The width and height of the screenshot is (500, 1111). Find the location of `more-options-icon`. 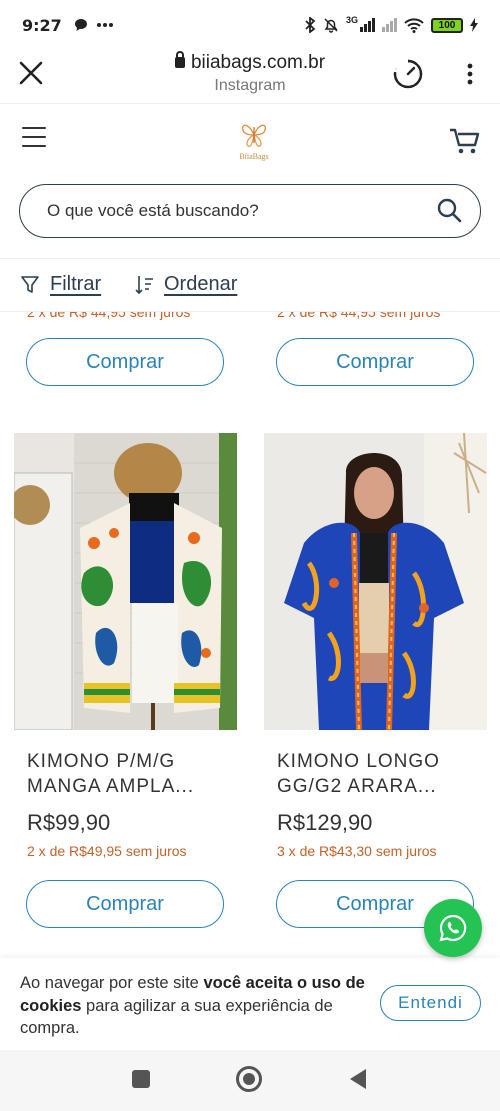

more-options-icon is located at coordinates (470, 74).